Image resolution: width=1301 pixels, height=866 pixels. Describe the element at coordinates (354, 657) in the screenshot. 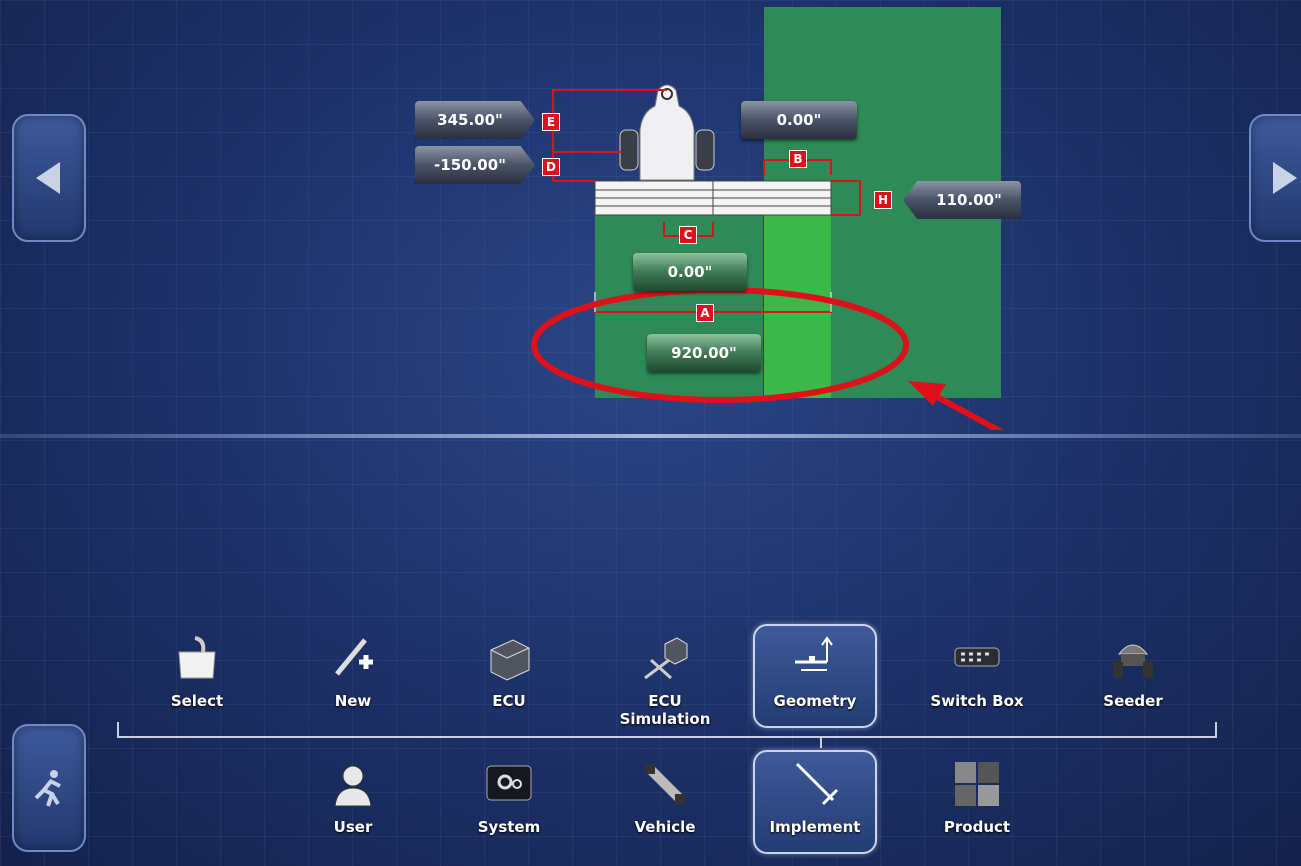

I see `new-implement-icon` at that location.